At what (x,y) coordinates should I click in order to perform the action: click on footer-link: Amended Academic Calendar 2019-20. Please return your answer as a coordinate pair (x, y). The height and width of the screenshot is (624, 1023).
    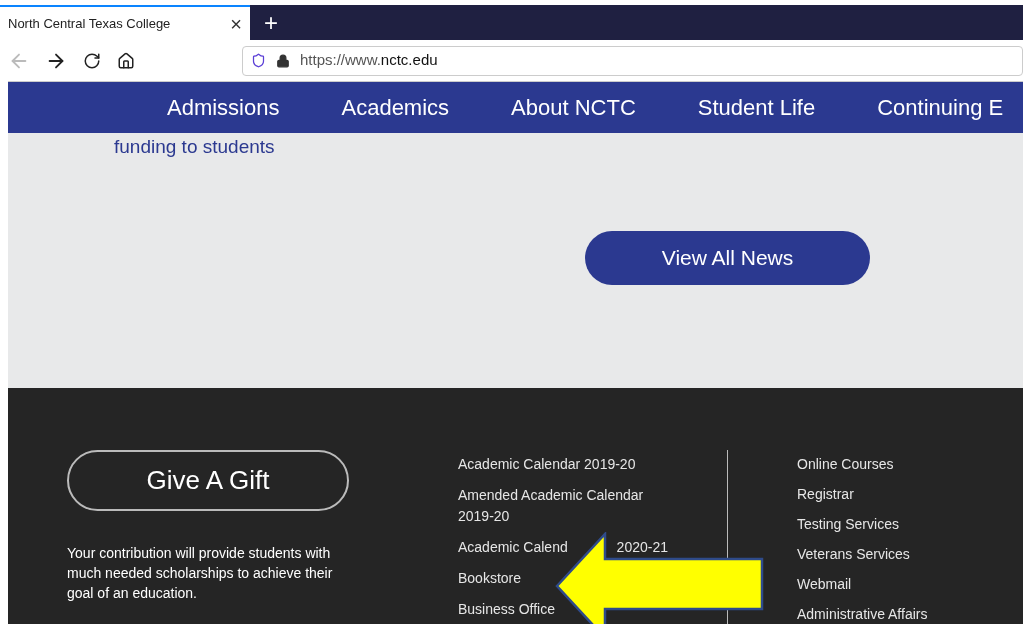
    Looking at the image, I should click on (563, 506).